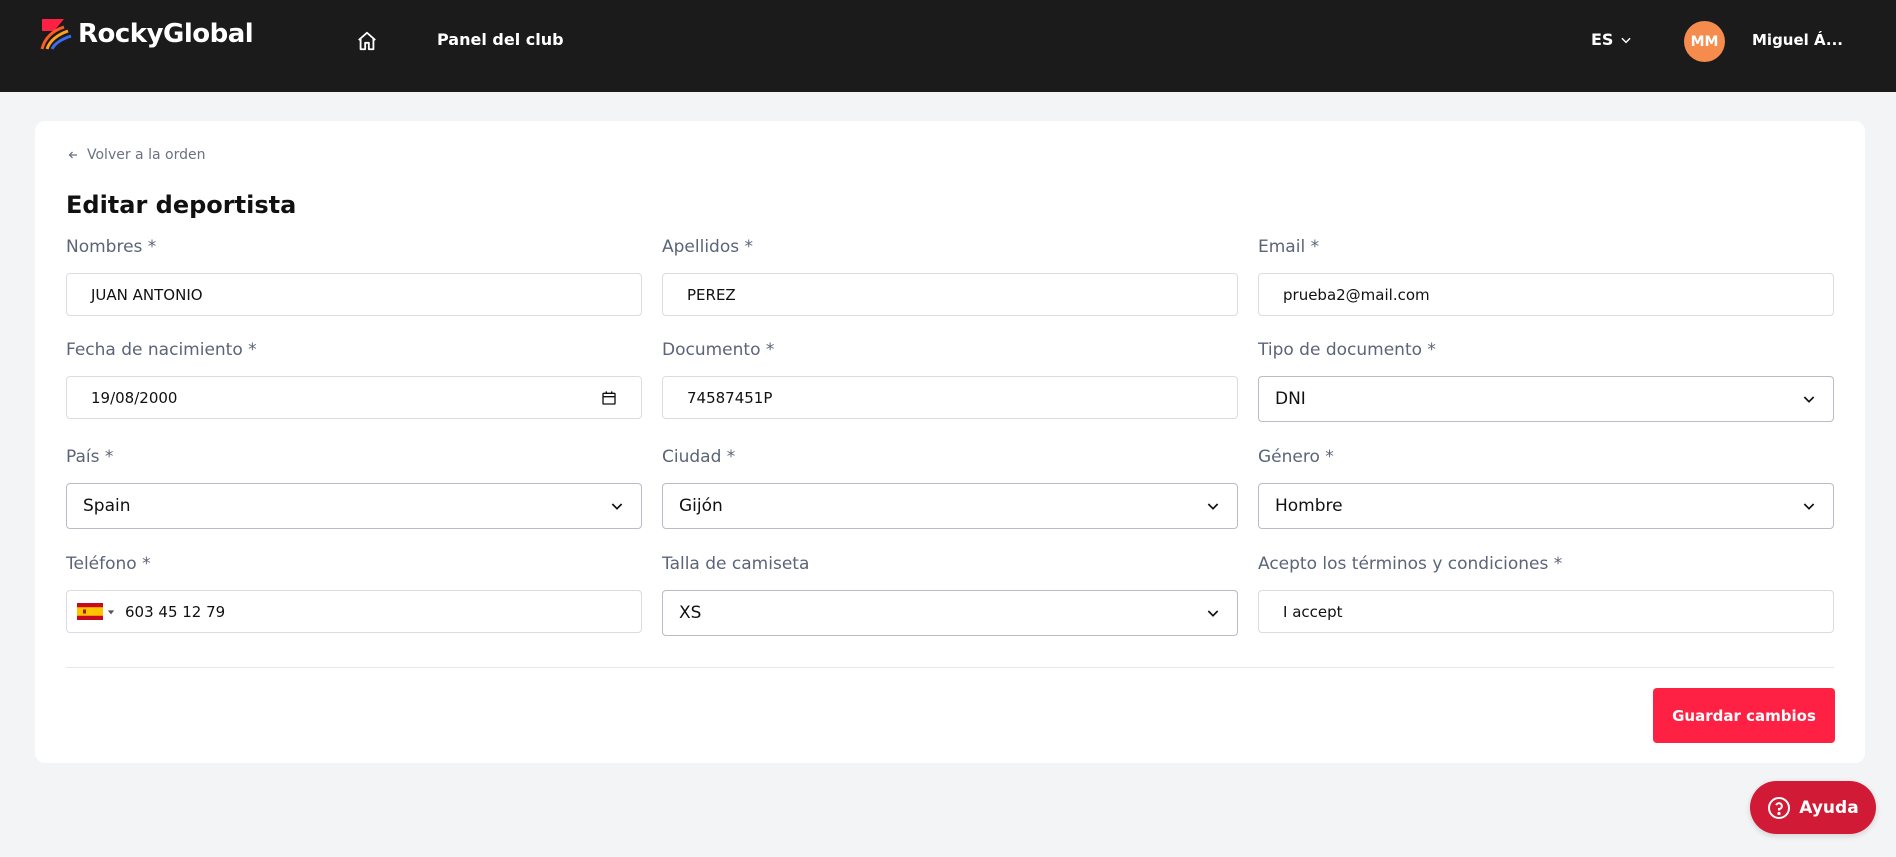 This screenshot has height=857, width=1896. I want to click on nombres-label: Nombres *, so click(111, 247).